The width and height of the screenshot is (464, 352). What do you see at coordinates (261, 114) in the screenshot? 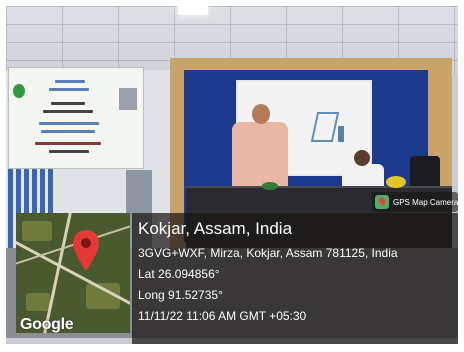
I see `speaker-head` at bounding box center [261, 114].